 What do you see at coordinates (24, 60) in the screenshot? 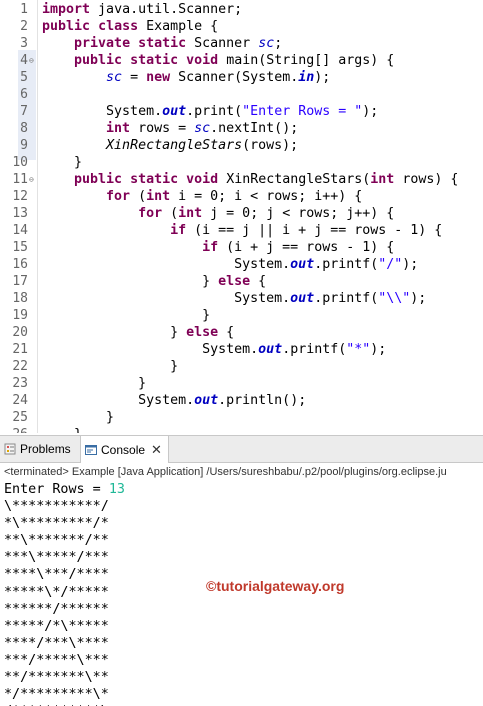
I see `line-number: 4` at bounding box center [24, 60].